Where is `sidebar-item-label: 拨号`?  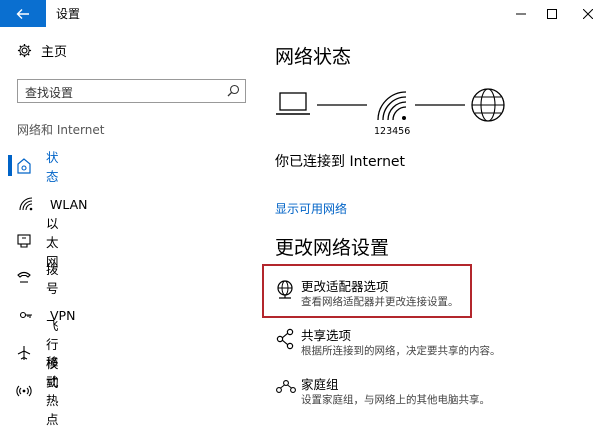
sidebar-item-label: 拨号 is located at coordinates (52, 279).